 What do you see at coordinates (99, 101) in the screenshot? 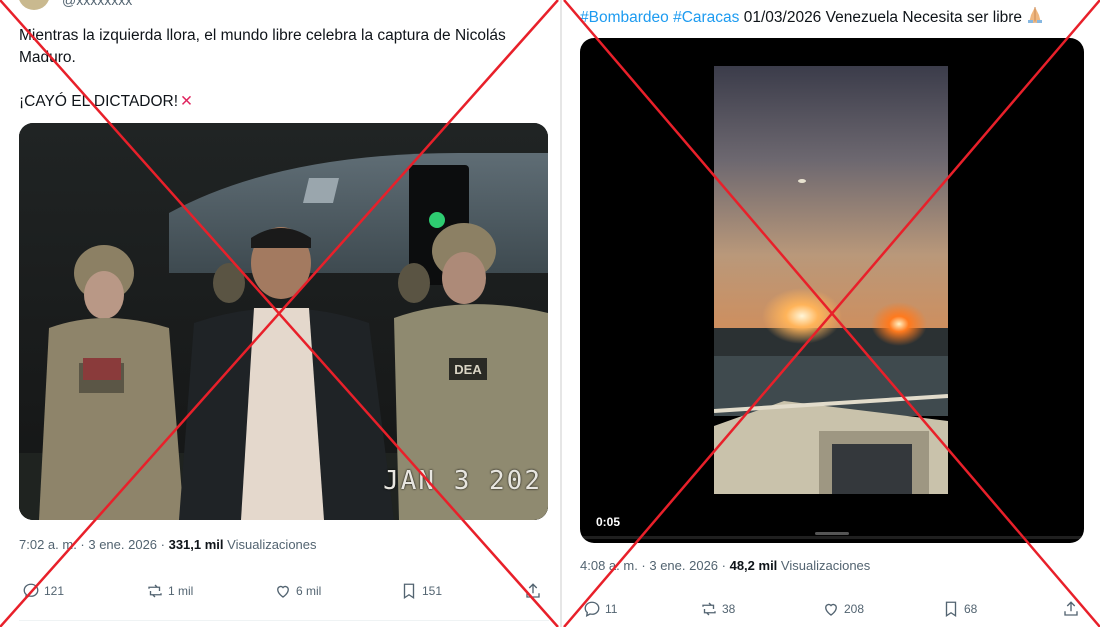
I see `post-text-line: ¡CAYÓ EL DICTADOR!` at bounding box center [99, 101].